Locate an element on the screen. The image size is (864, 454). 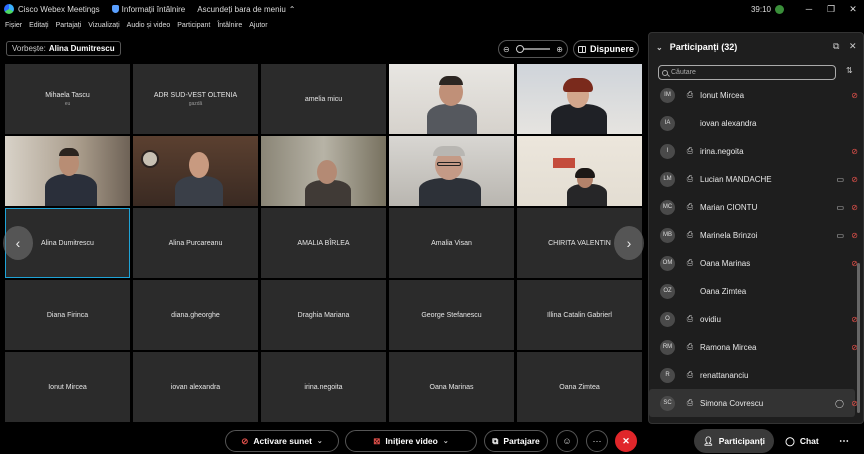
sort-icon: ⇅ is located at coordinates (849, 70).